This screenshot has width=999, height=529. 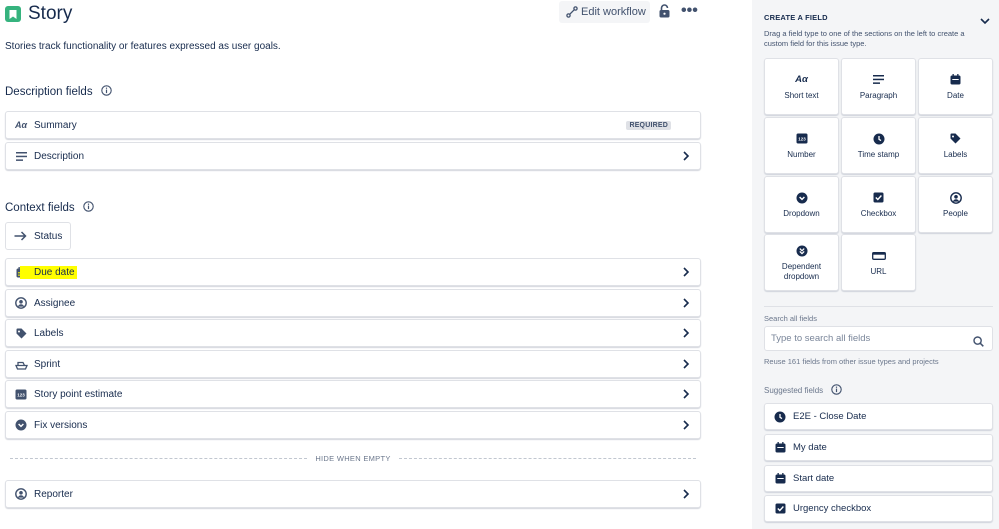 What do you see at coordinates (353, 364) in the screenshot?
I see `field-row-sprint: Sprint` at bounding box center [353, 364].